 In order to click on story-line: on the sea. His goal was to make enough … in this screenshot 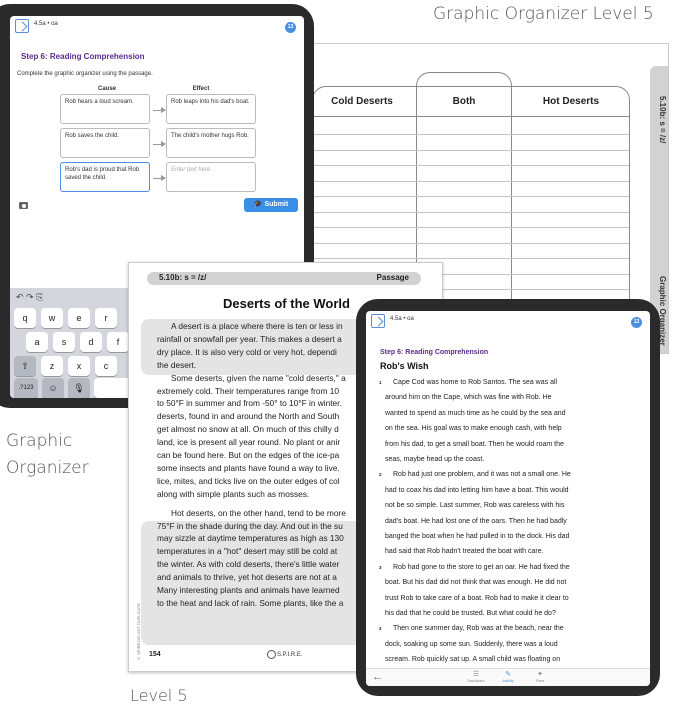, I will do `click(473, 429)`.